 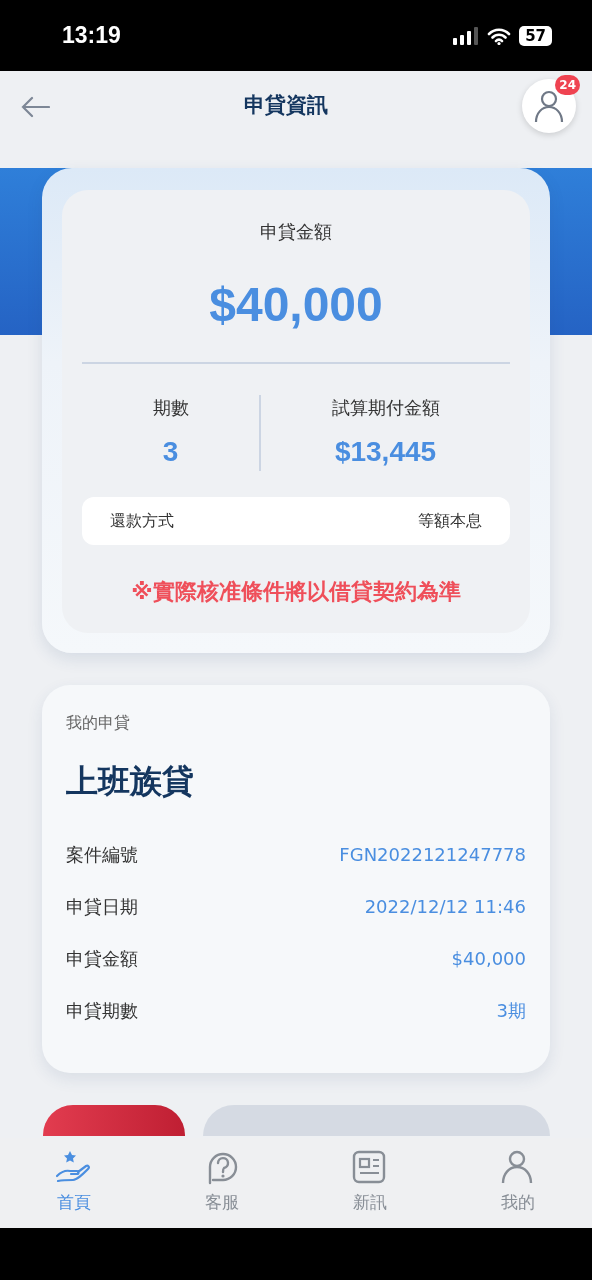 I want to click on detail-label: 申貸金額, so click(x=102, y=959).